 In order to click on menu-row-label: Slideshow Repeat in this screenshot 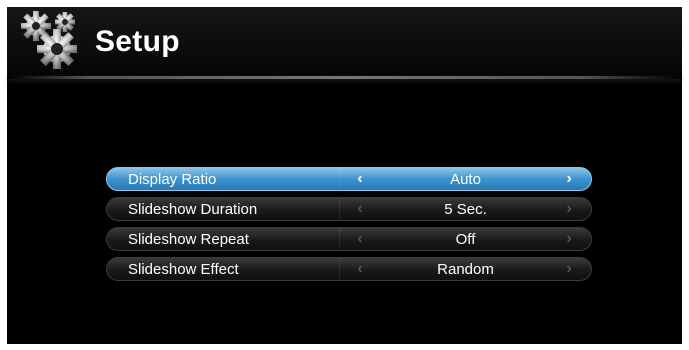, I will do `click(188, 239)`.